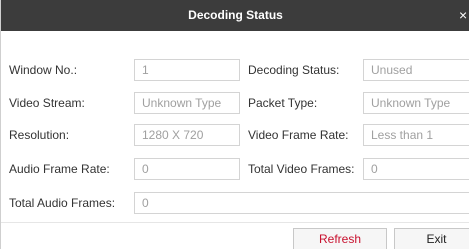 The height and width of the screenshot is (249, 469). I want to click on resolution-label: Resolution:, so click(39, 135).